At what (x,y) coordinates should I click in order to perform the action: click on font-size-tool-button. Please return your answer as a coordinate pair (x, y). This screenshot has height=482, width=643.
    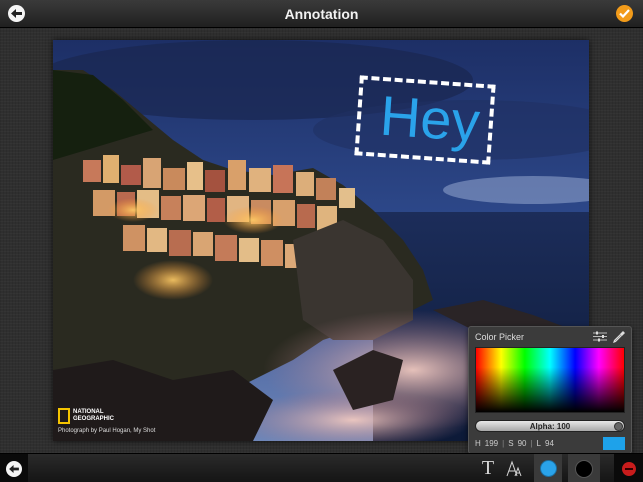
    Looking at the image, I should click on (514, 468).